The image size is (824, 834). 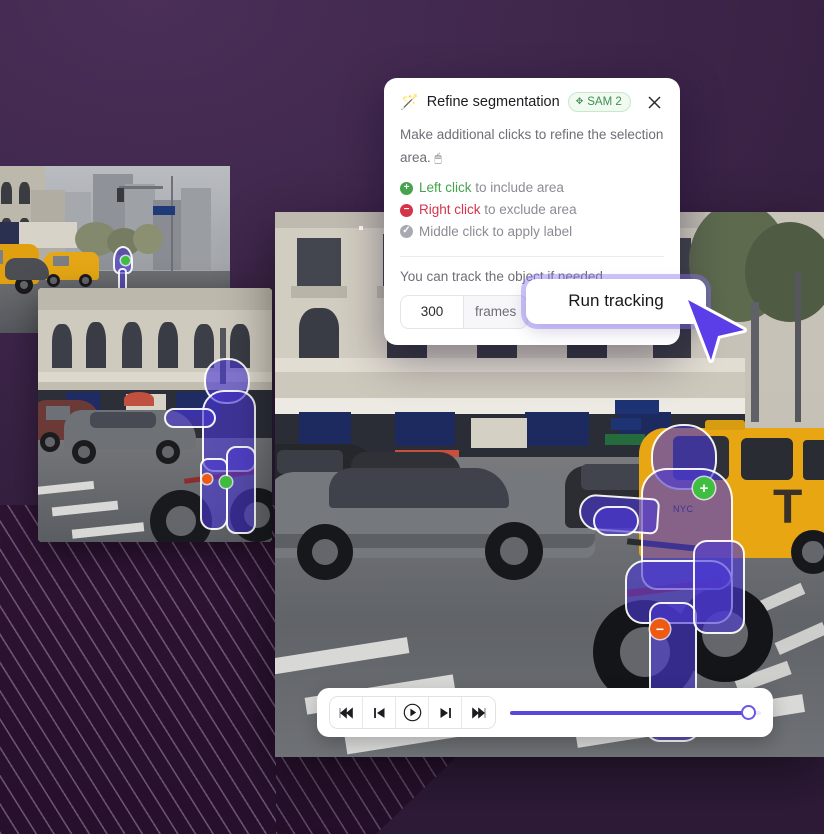 What do you see at coordinates (748, 712) in the screenshot?
I see `scrub-handle` at bounding box center [748, 712].